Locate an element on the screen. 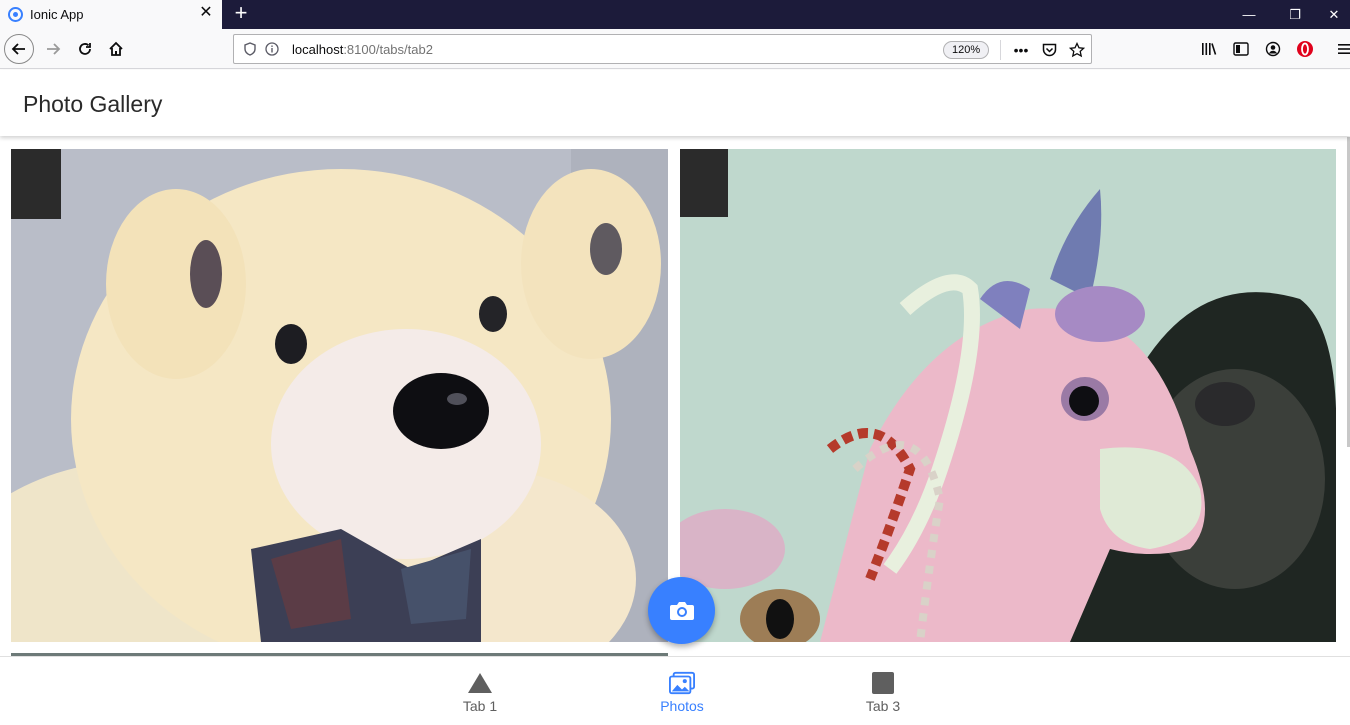  forward-arrow-icon is located at coordinates (54, 49).